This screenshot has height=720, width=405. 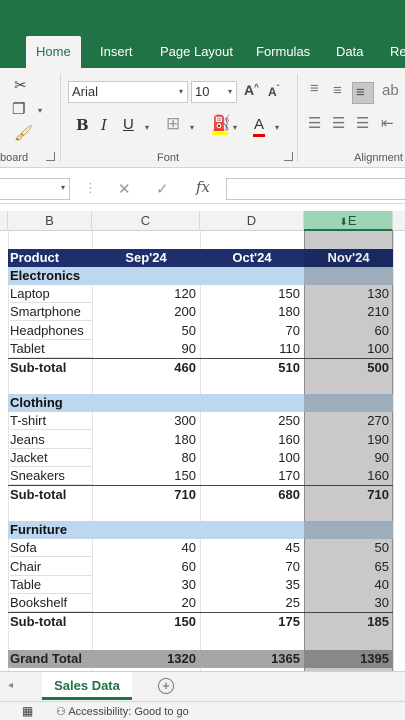 What do you see at coordinates (348, 548) in the screenshot?
I see `table-cell: 50` at bounding box center [348, 548].